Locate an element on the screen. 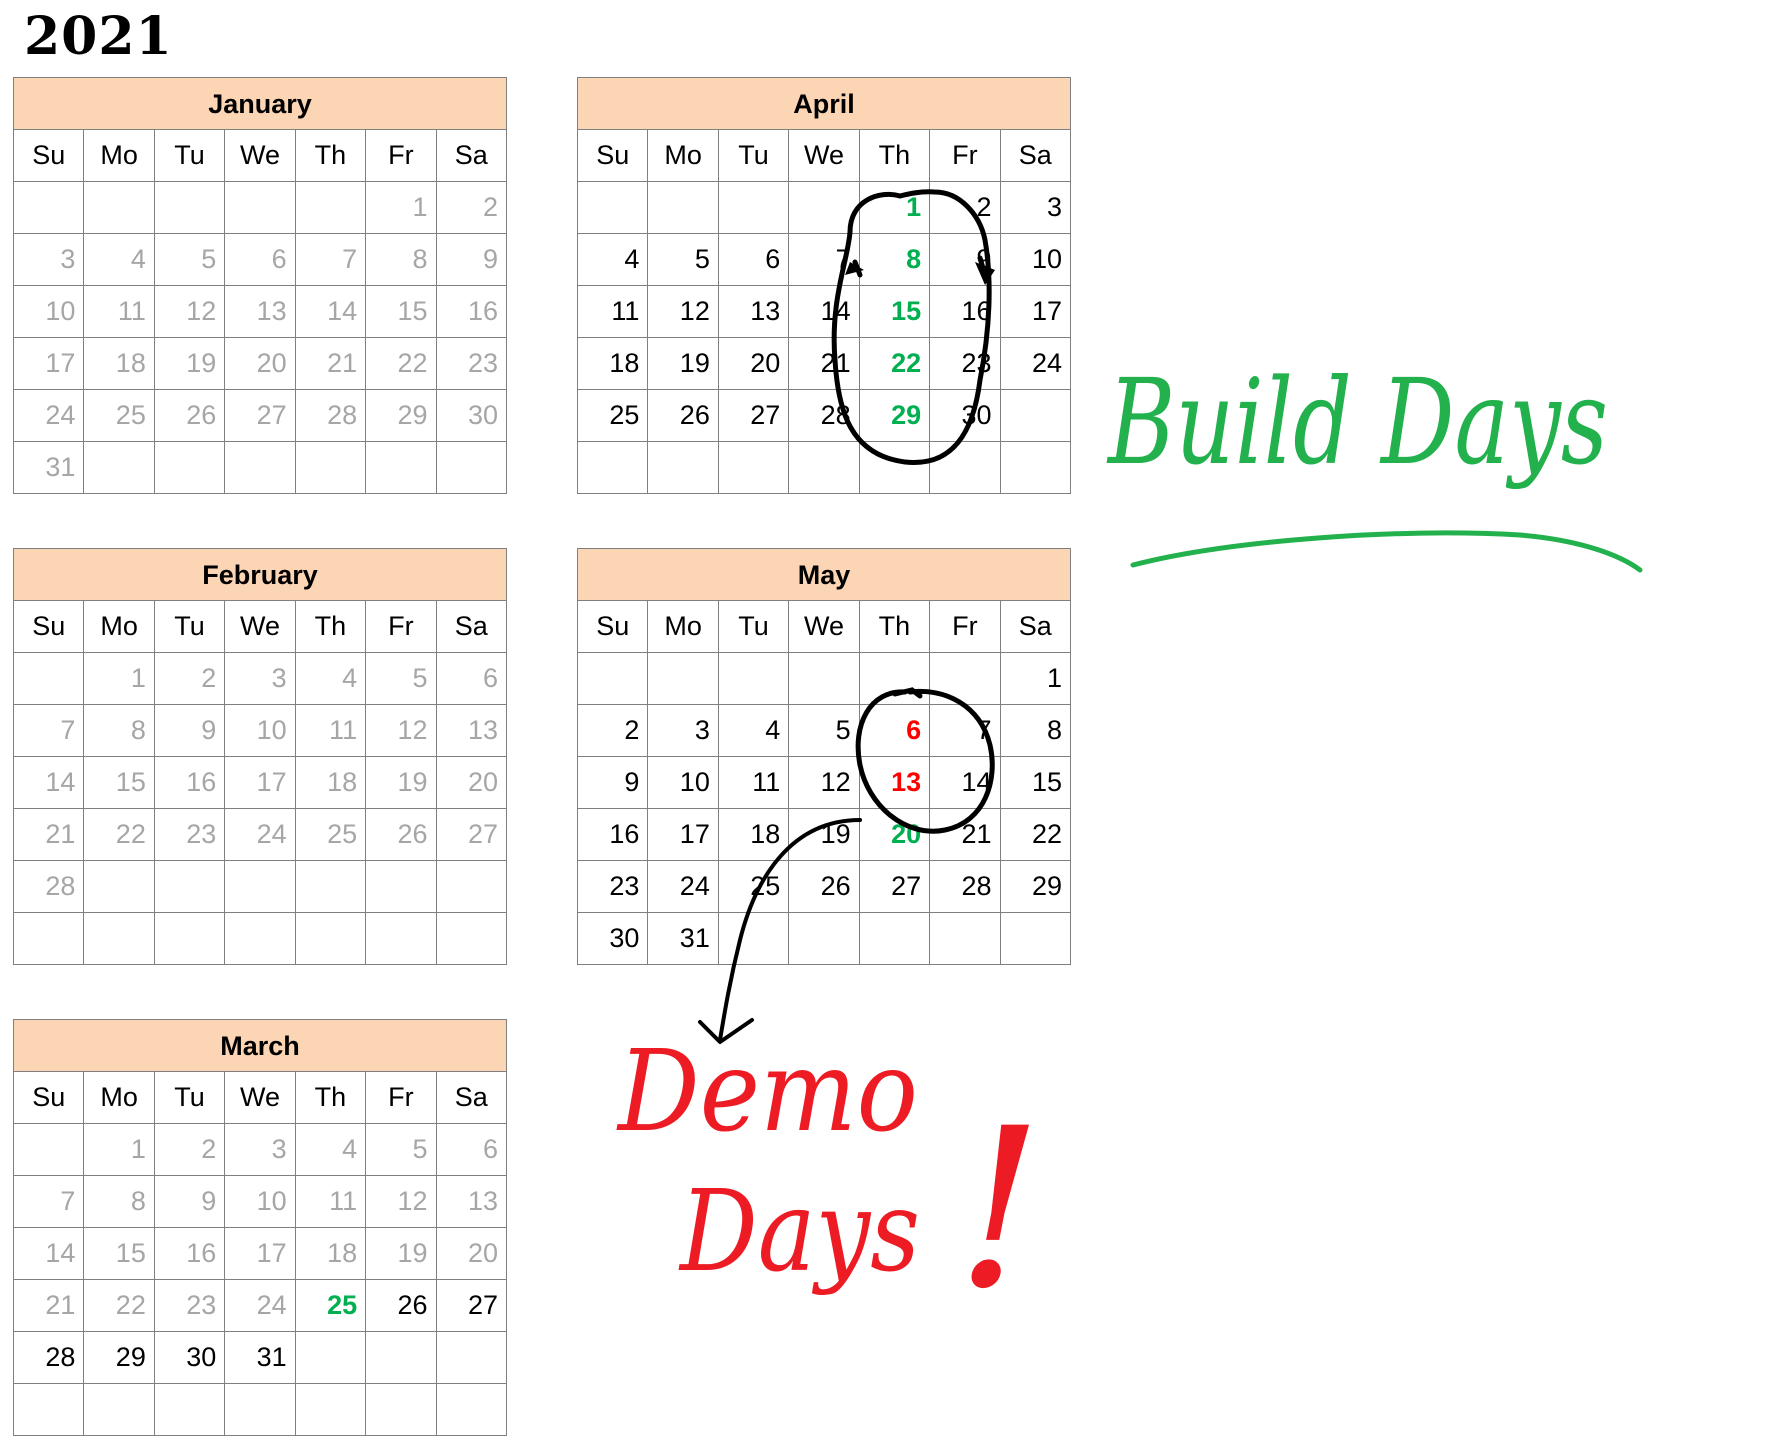  weekday-header: Mo is located at coordinates (683, 155).